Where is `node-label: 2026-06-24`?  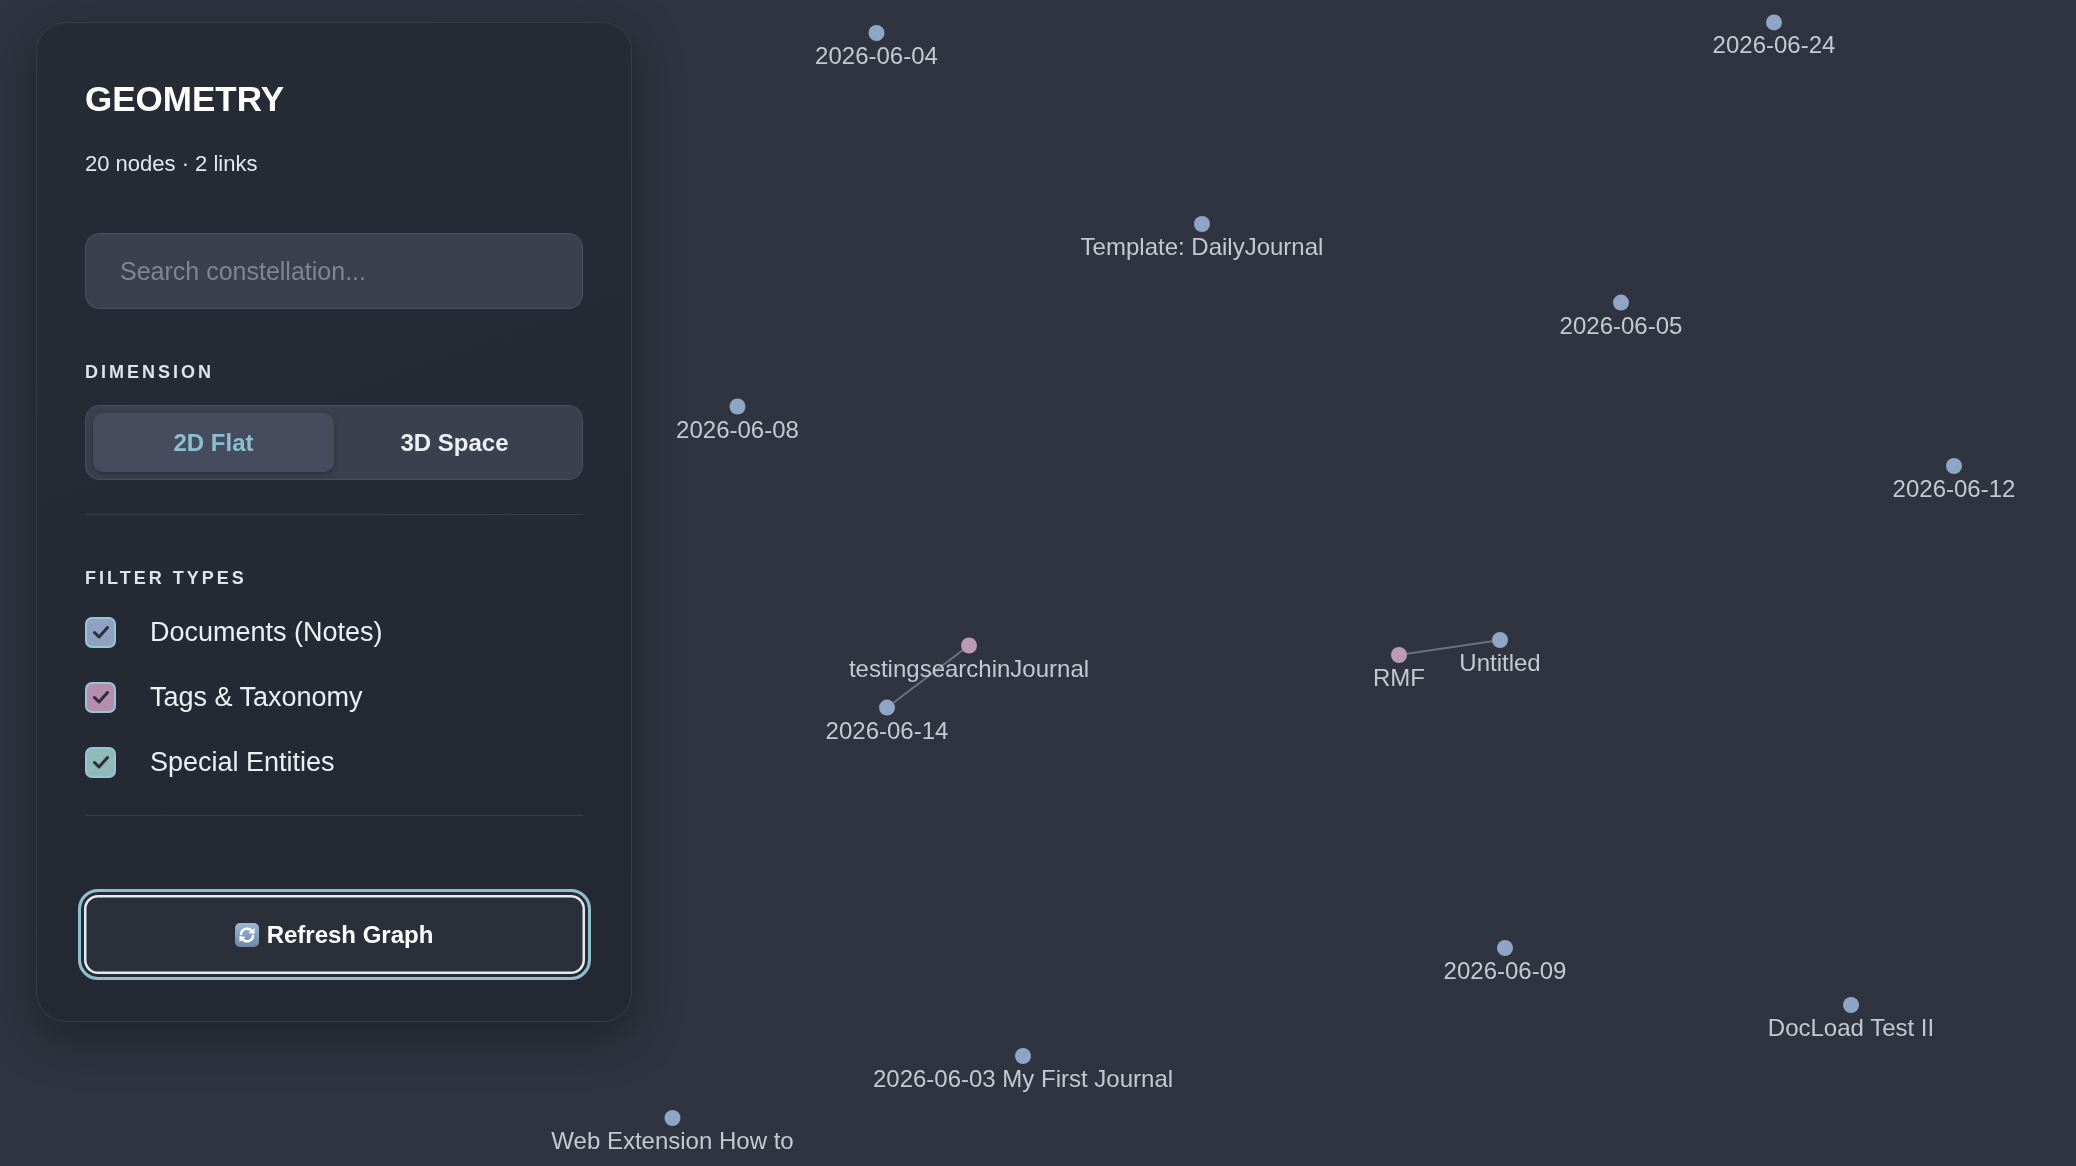
node-label: 2026-06-24 is located at coordinates (1774, 45).